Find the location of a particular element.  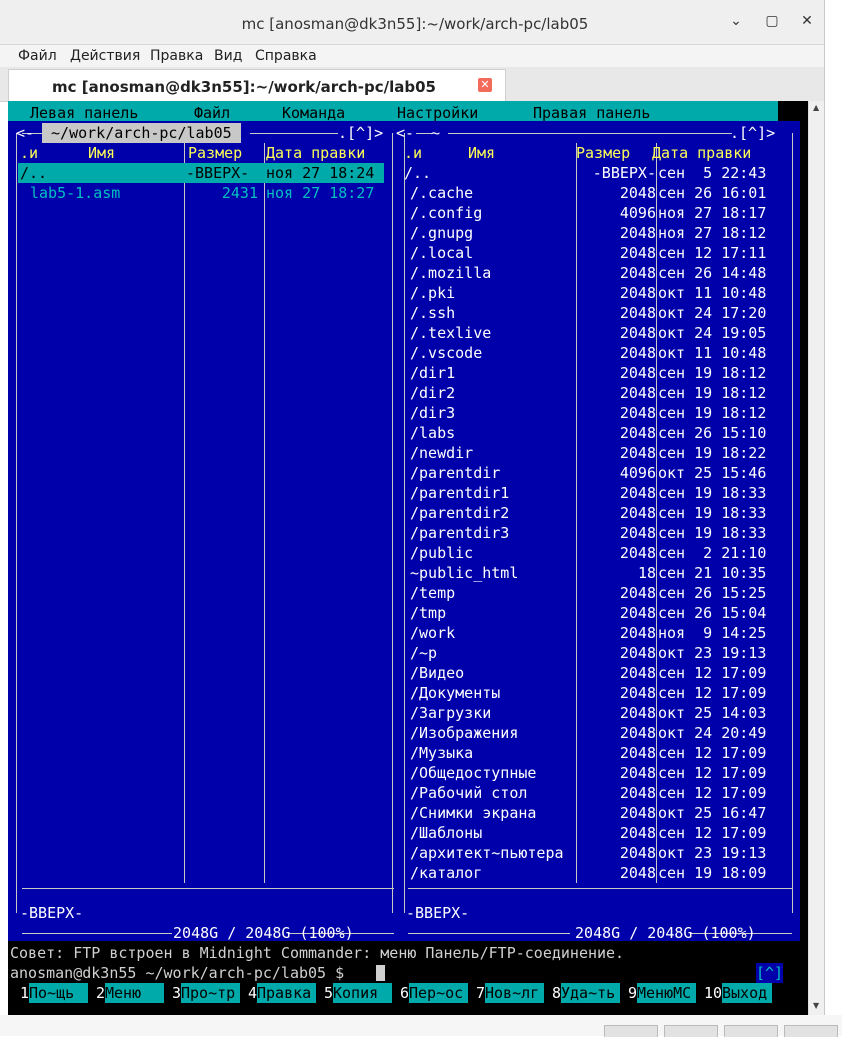

right-row-date: окт 24 17:20 is located at coordinates (712, 313).